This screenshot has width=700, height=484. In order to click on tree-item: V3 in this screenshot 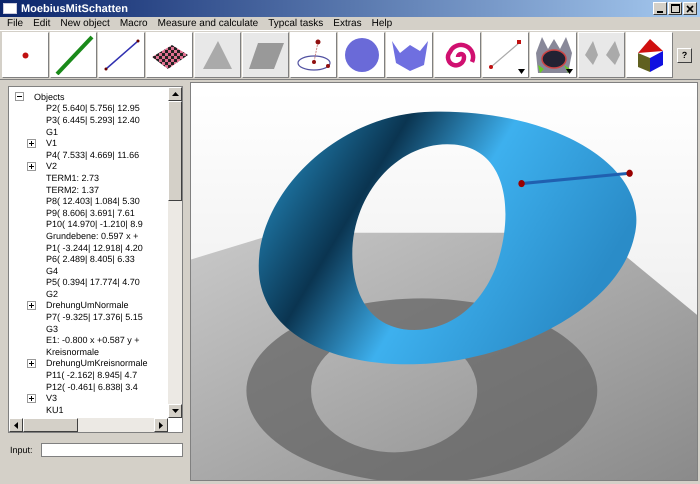, I will do `click(52, 398)`.